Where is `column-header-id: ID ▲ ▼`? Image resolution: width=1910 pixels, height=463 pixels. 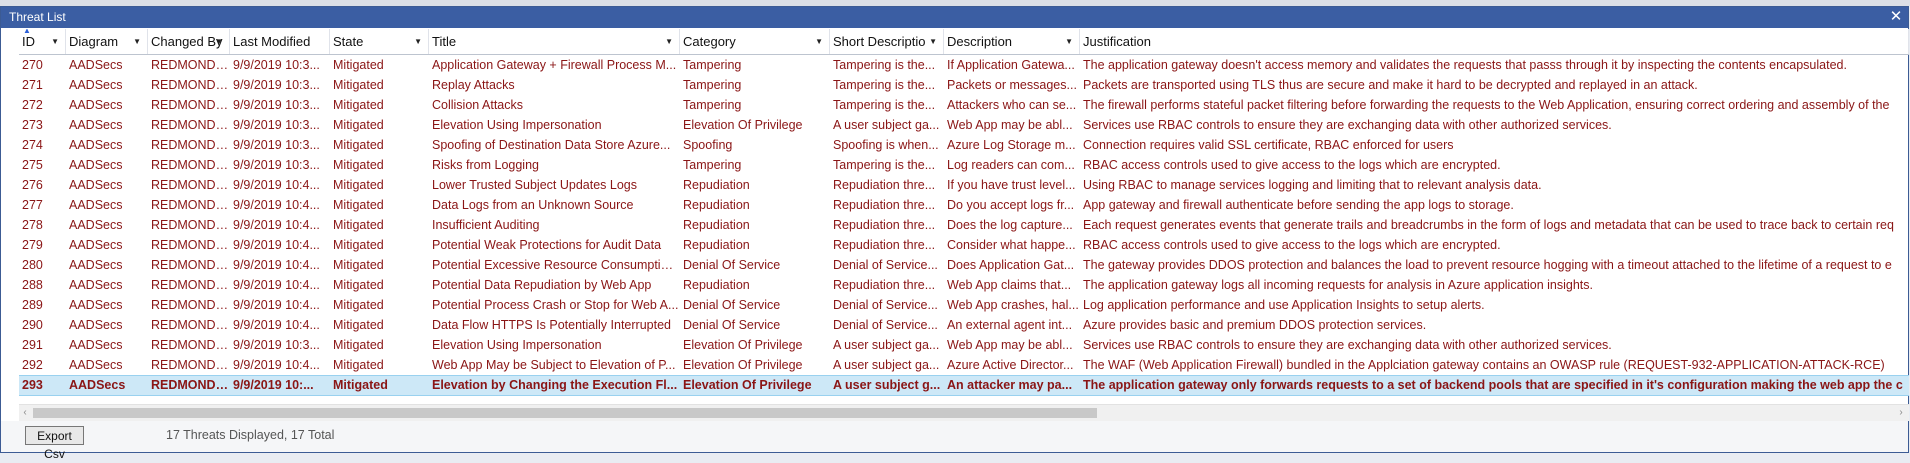
column-header-id: ID ▲ ▼ is located at coordinates (42, 41).